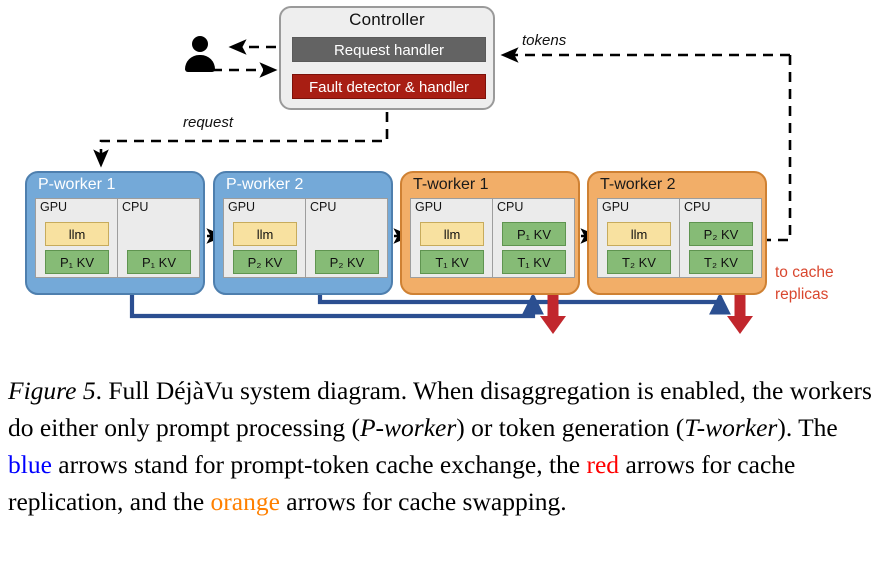 This screenshot has width=893, height=580. I want to click on controller-title: Controller, so click(387, 19).